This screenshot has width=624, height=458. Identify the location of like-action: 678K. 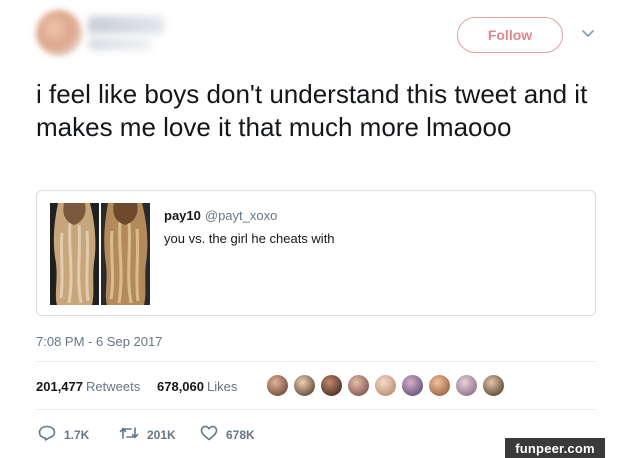
(227, 434).